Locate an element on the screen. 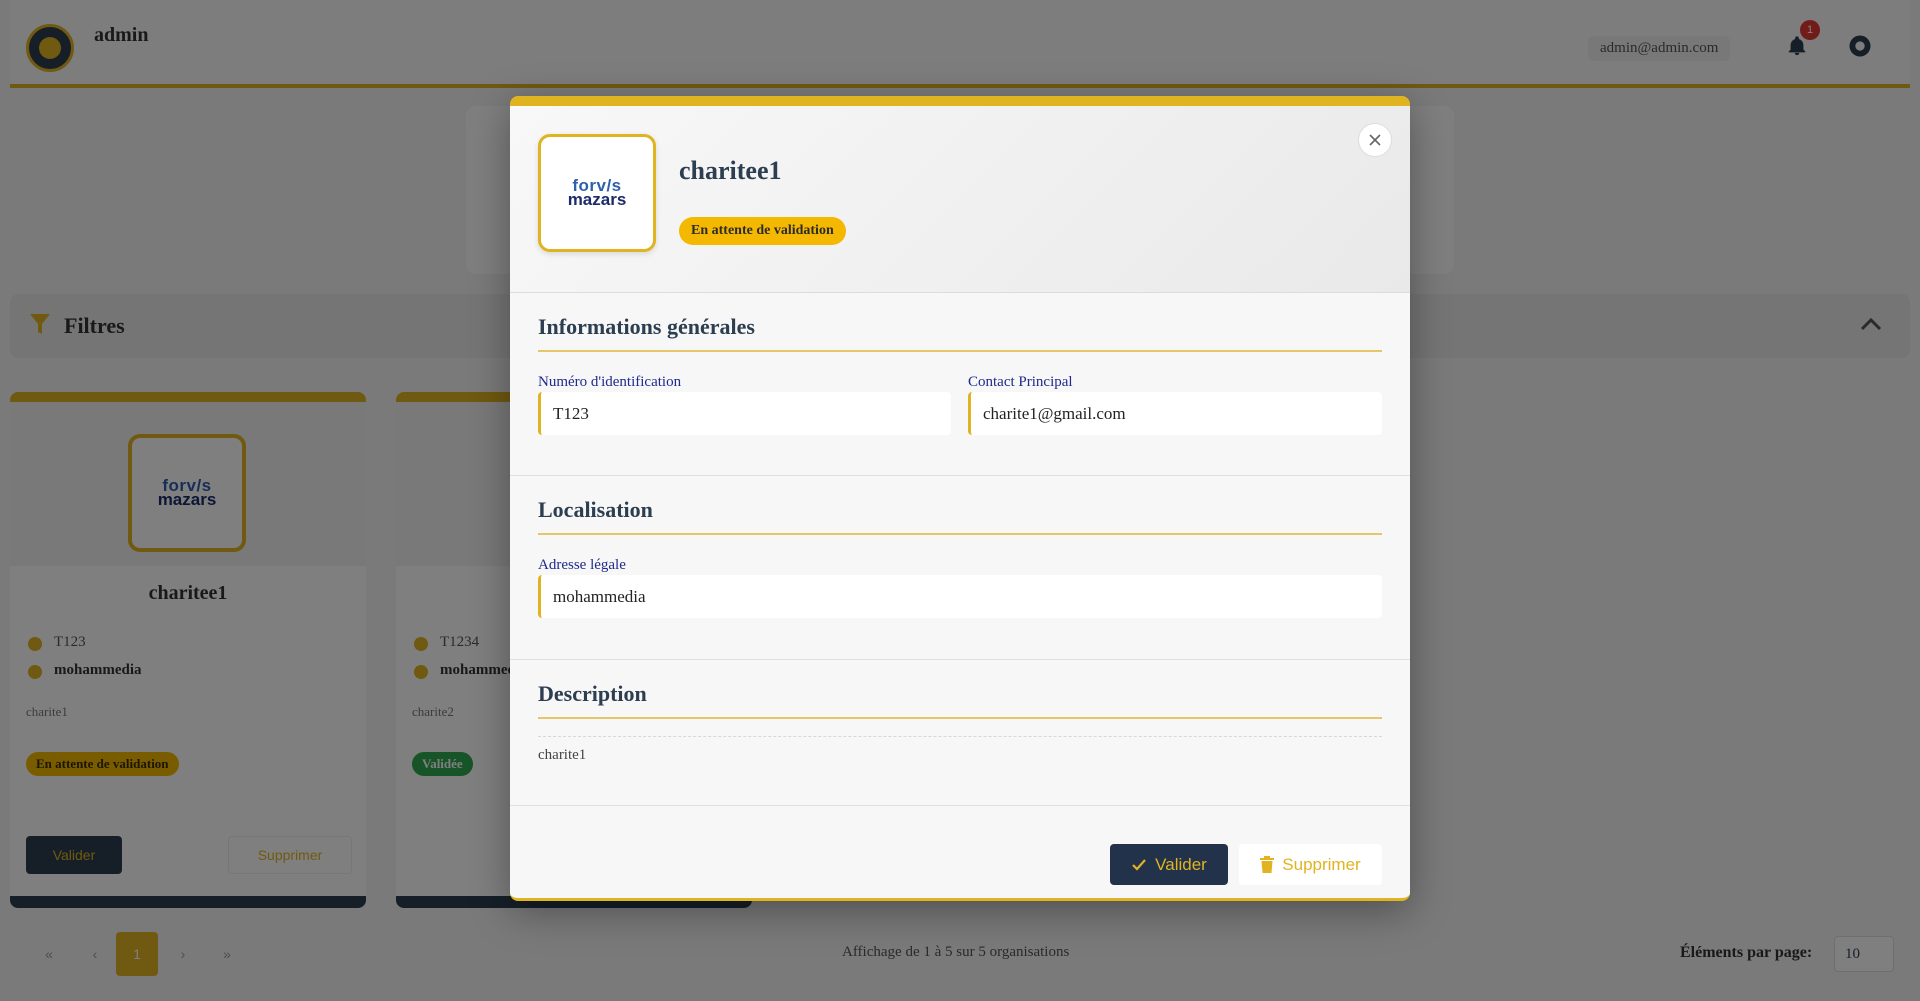  section-title: Description is located at coordinates (960, 700).